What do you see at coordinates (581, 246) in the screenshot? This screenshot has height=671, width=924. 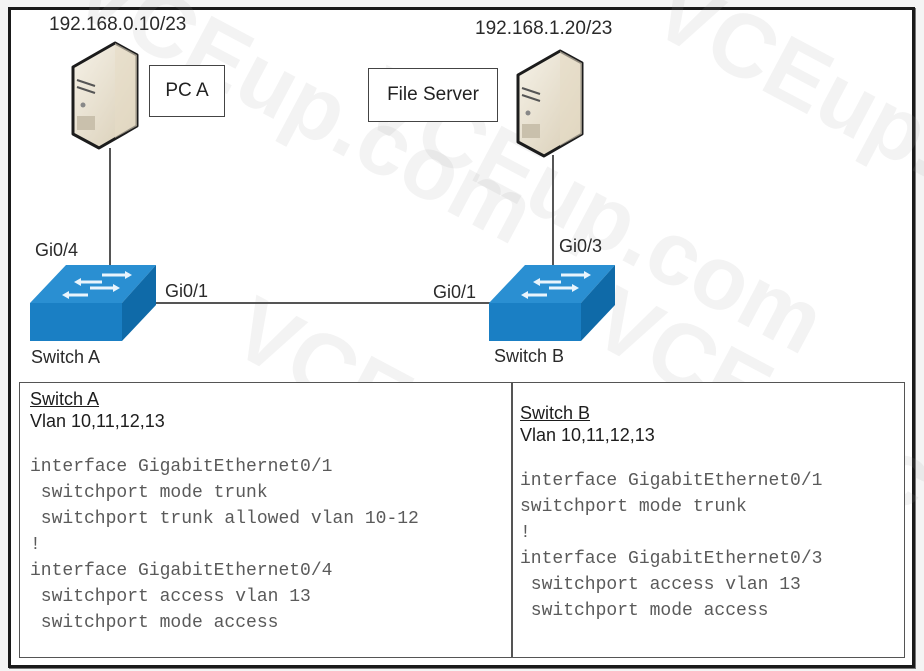 I see `switch-b-port-gi0-3: Gi0/3` at bounding box center [581, 246].